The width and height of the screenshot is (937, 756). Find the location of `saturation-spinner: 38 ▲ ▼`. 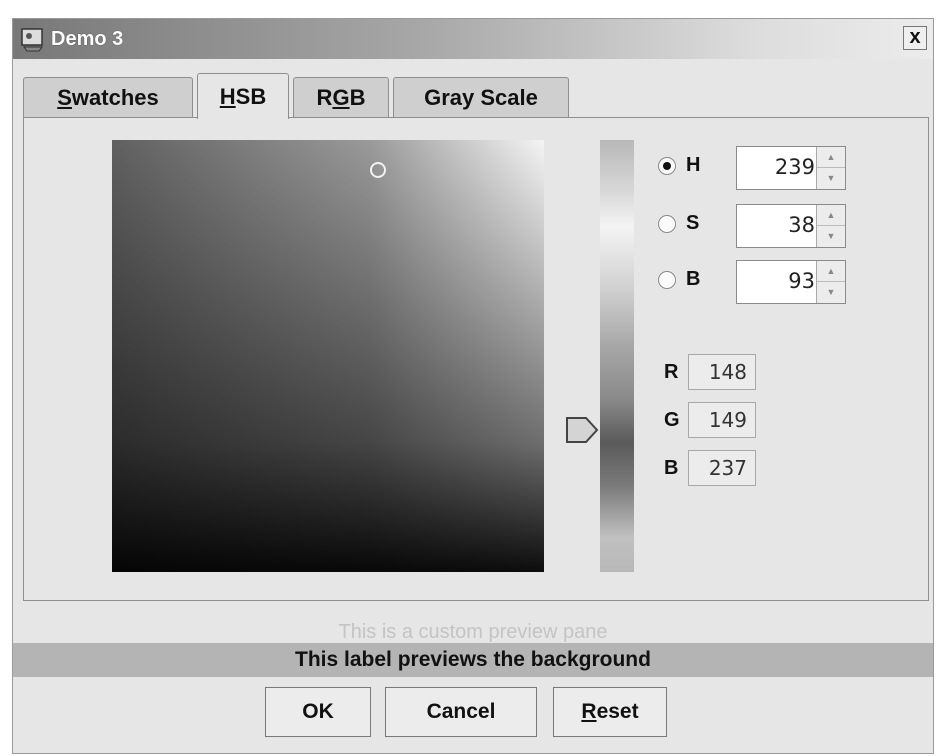

saturation-spinner: 38 ▲ ▼ is located at coordinates (791, 226).